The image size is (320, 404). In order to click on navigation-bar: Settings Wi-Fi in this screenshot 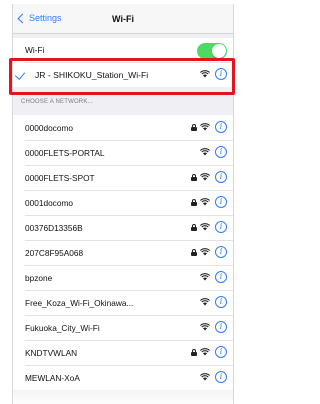, I will do `click(123, 19)`.